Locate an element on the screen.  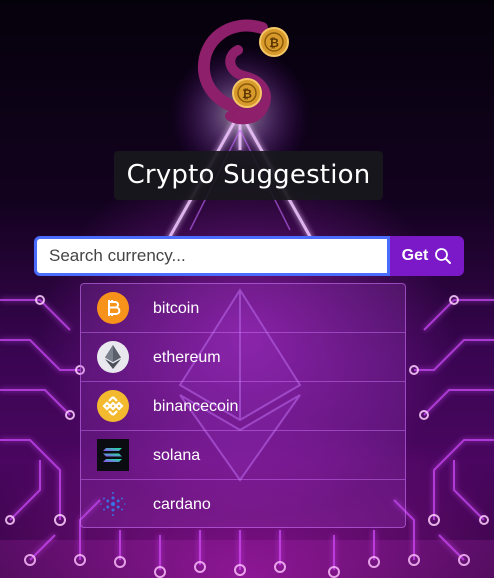
get-button: Get is located at coordinates (427, 256).